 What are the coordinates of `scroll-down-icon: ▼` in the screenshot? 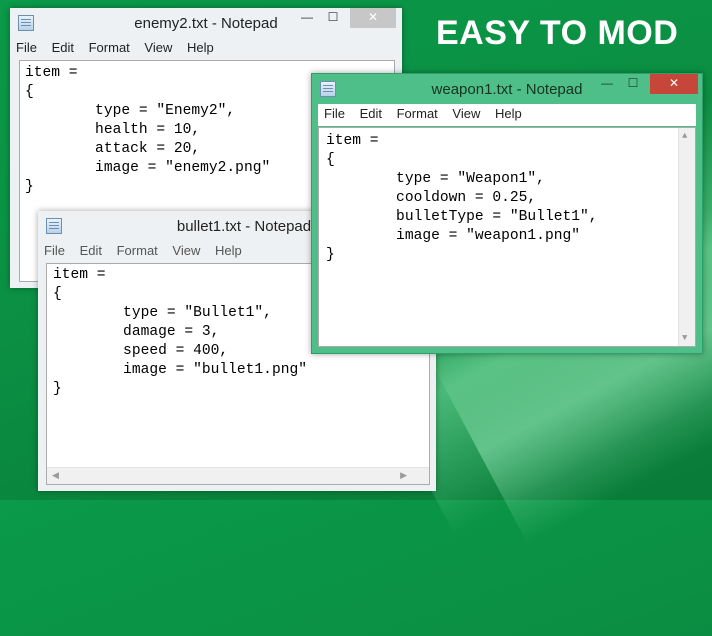 It's located at (684, 338).